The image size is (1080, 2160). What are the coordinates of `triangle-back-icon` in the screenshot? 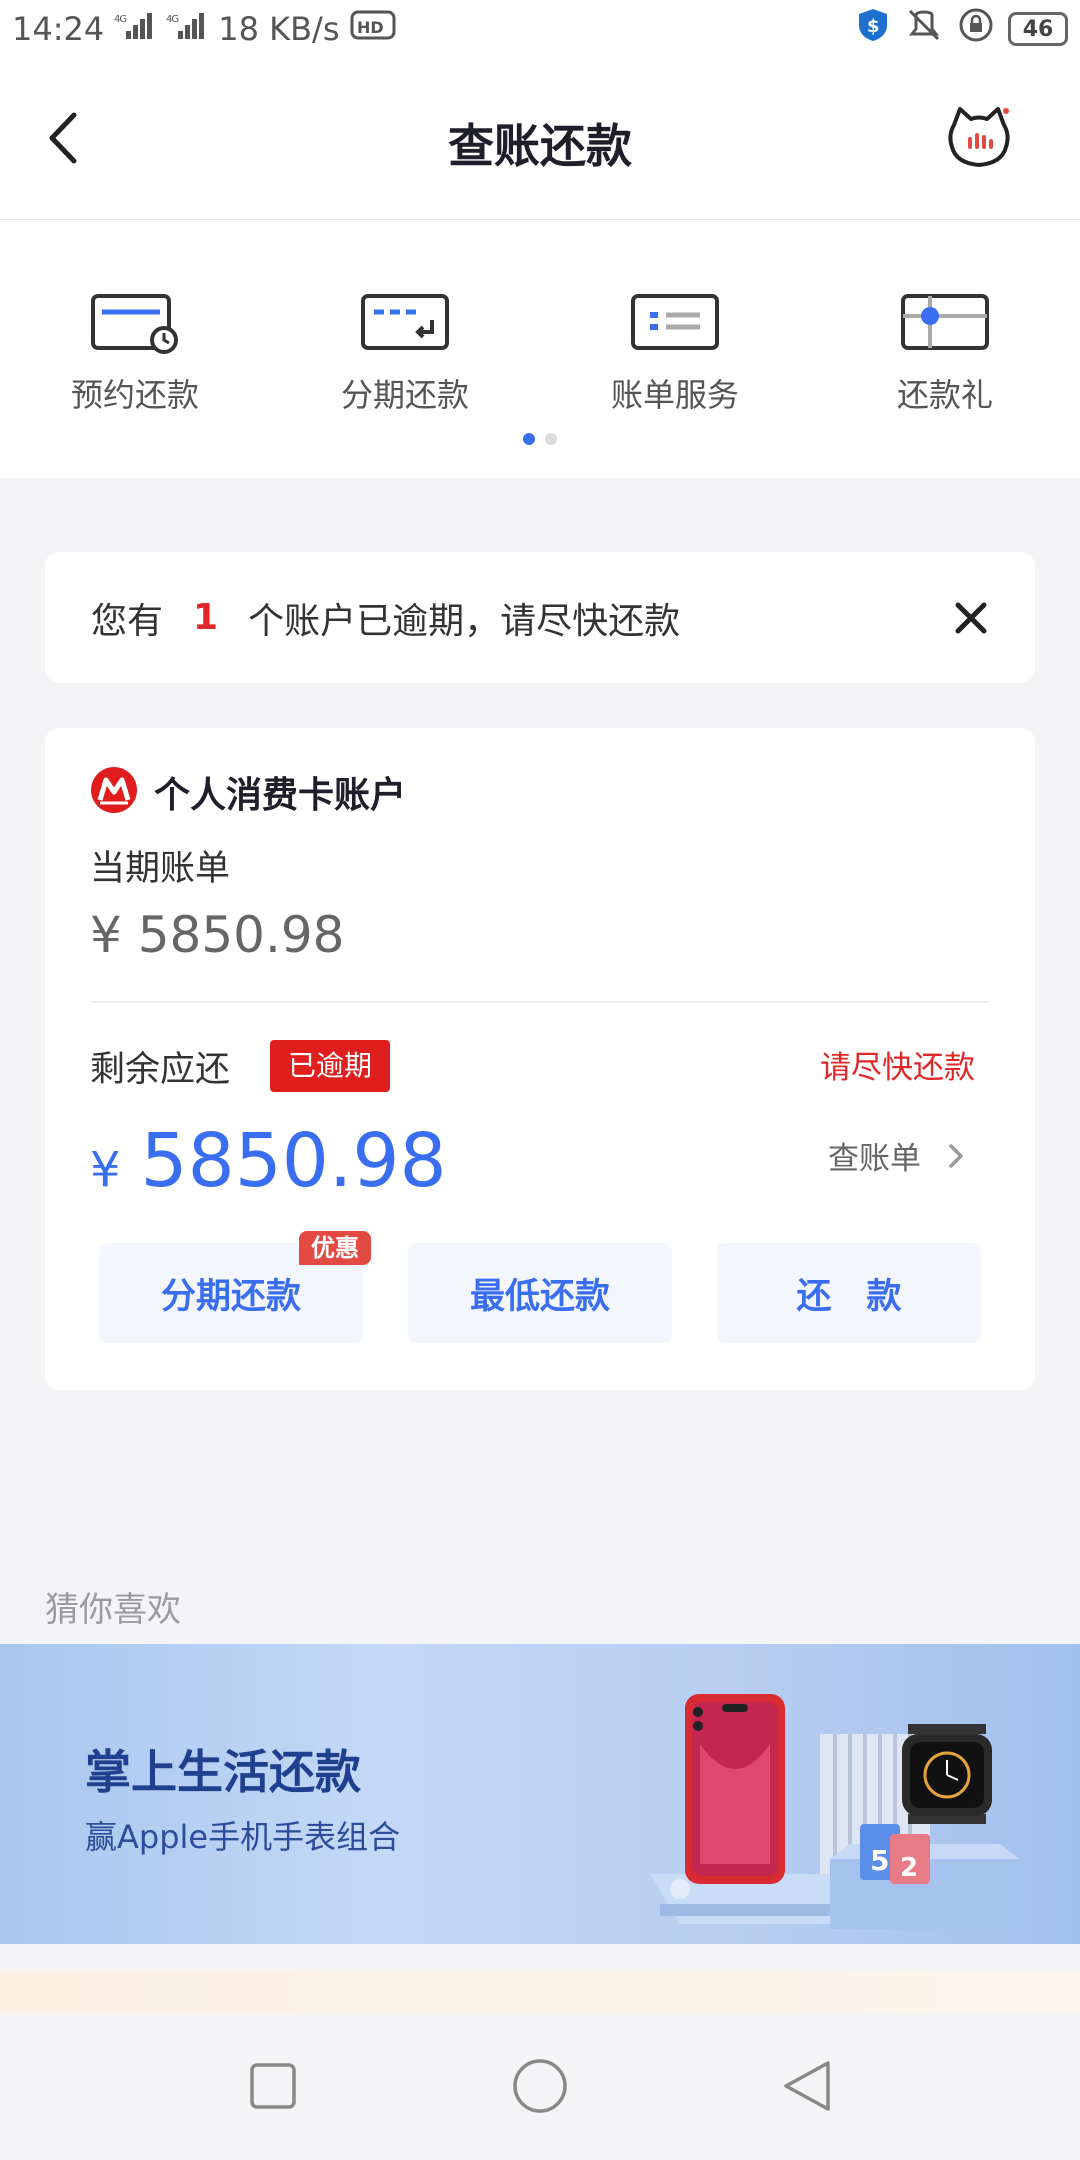 It's located at (806, 2086).